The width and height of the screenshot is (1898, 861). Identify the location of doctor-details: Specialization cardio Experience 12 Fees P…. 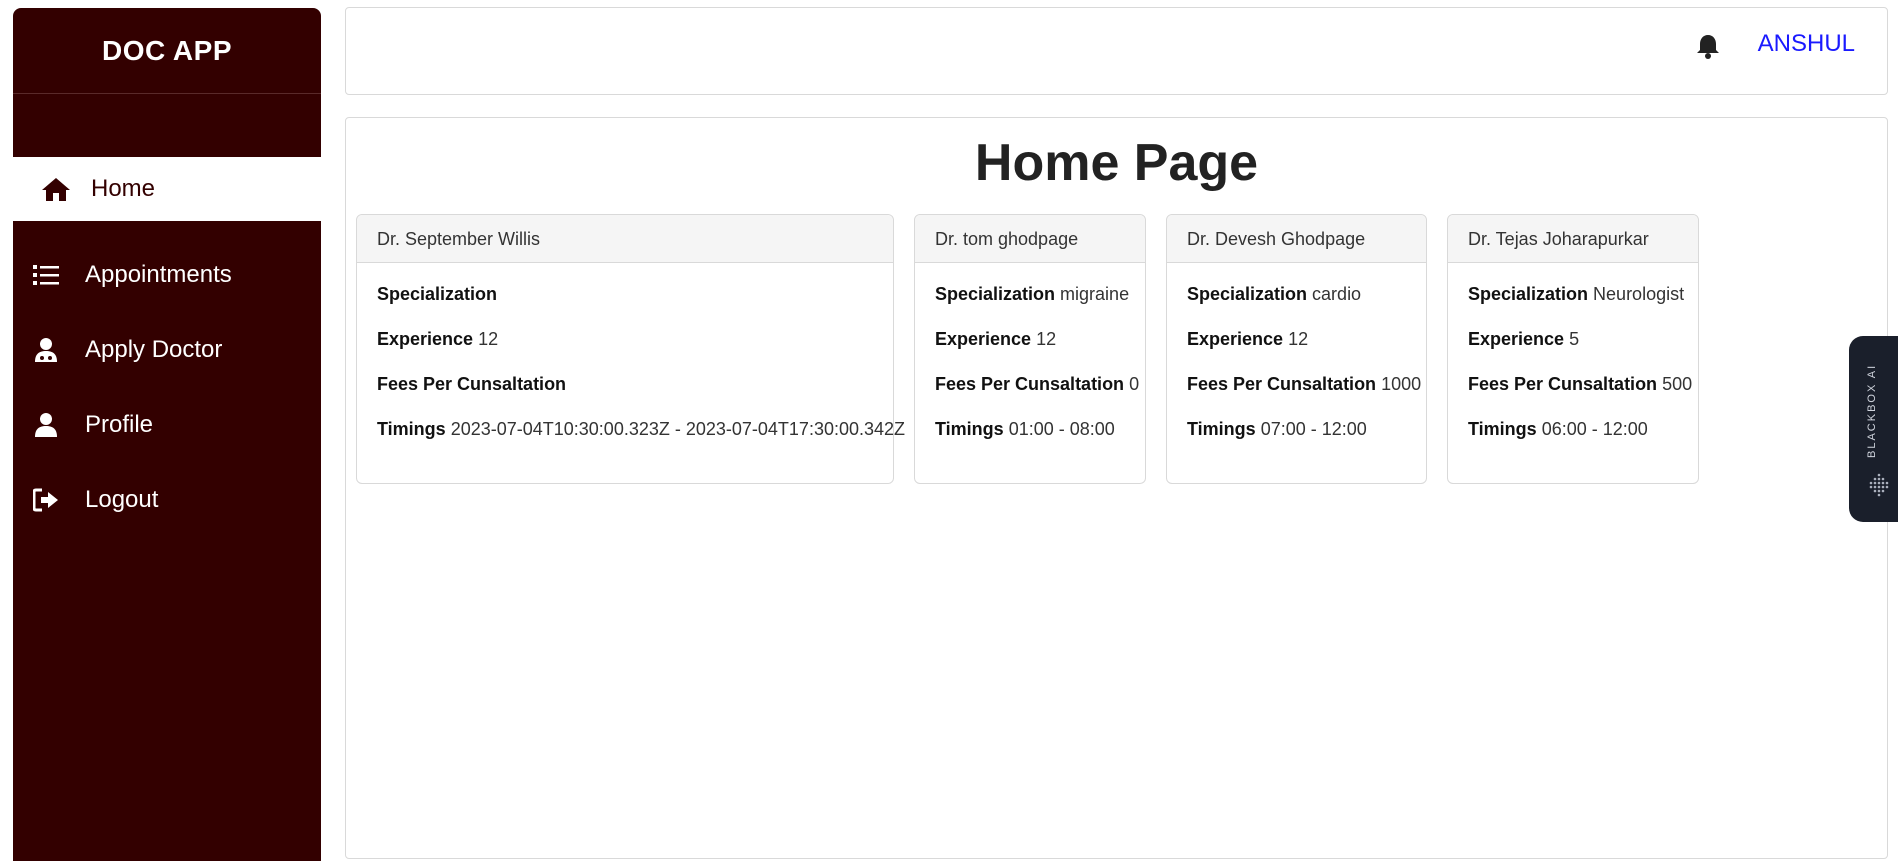
(1296, 351).